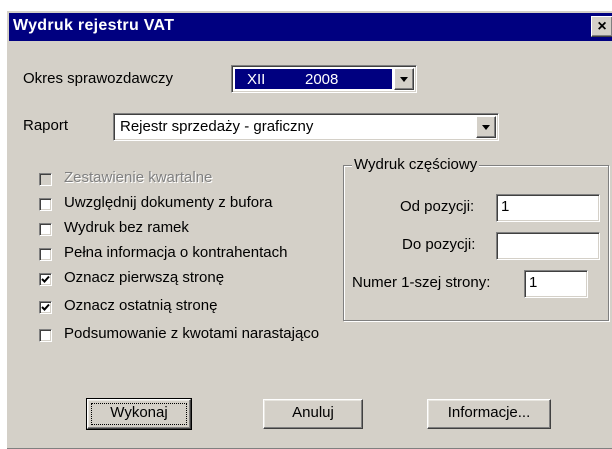 This screenshot has height=449, width=612. I want to click on option-label: Podsumowanie z kwotami narastająco, so click(192, 333).